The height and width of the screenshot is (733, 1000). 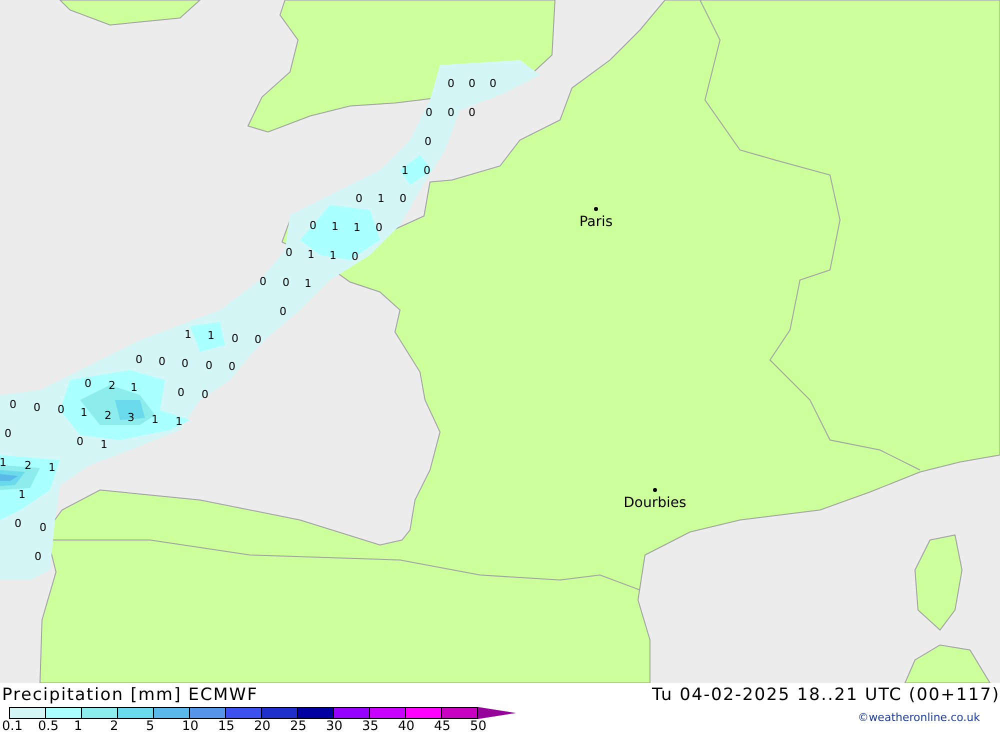 I want to click on scale-tick-label: 0.1, so click(x=13, y=726).